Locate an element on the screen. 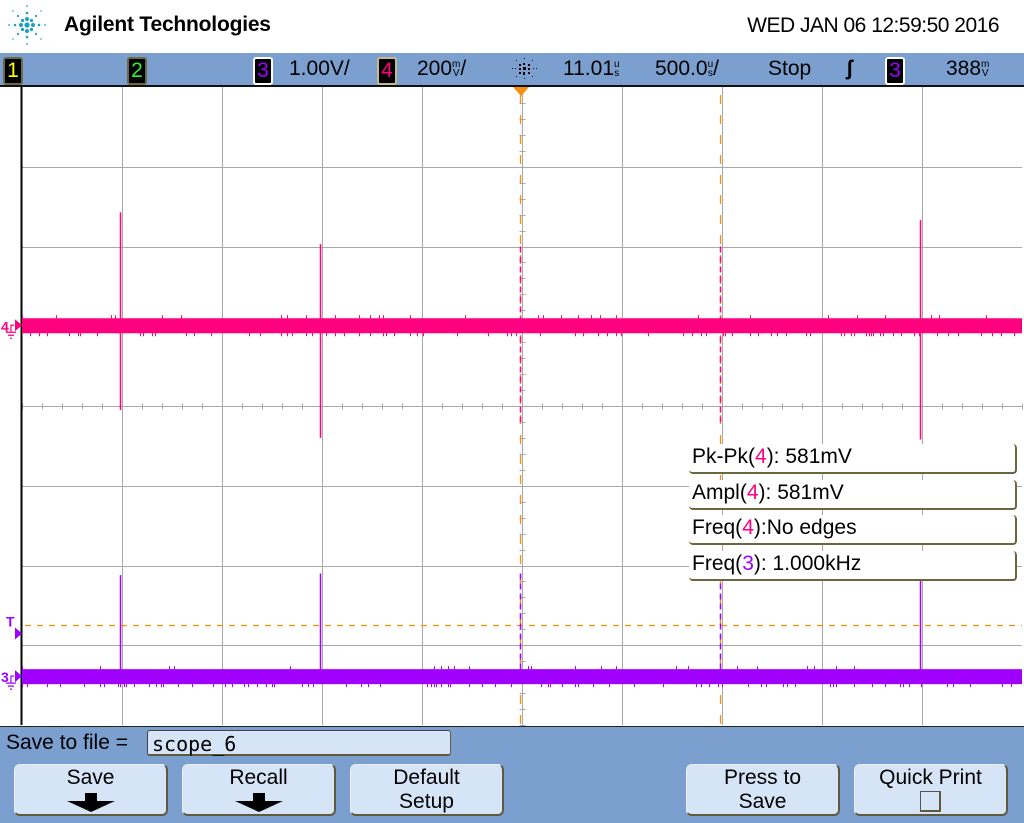  trigger-marker-label: T is located at coordinates (10, 622).